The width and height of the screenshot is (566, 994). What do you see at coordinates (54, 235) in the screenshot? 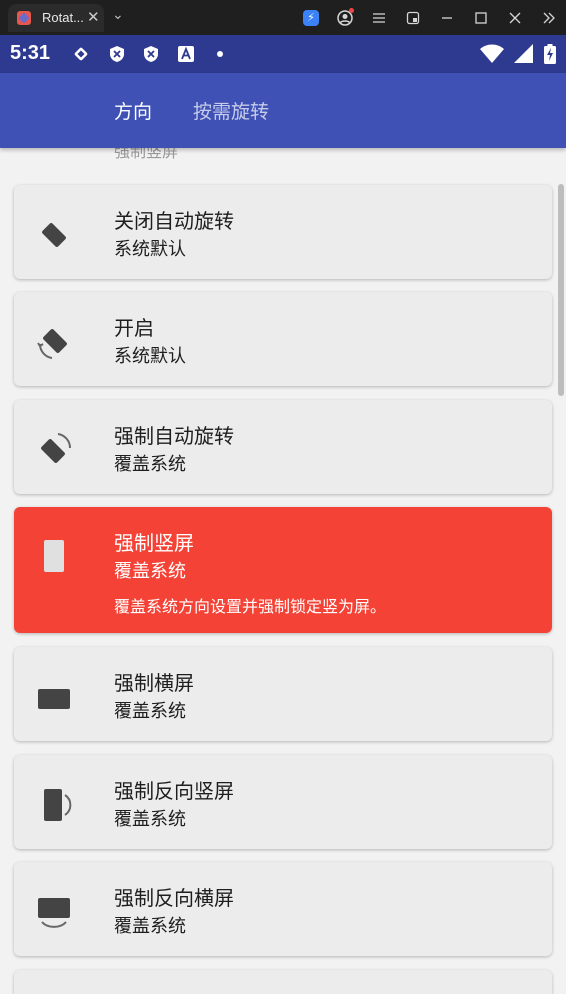
I see `rotation-lock-icon` at bounding box center [54, 235].